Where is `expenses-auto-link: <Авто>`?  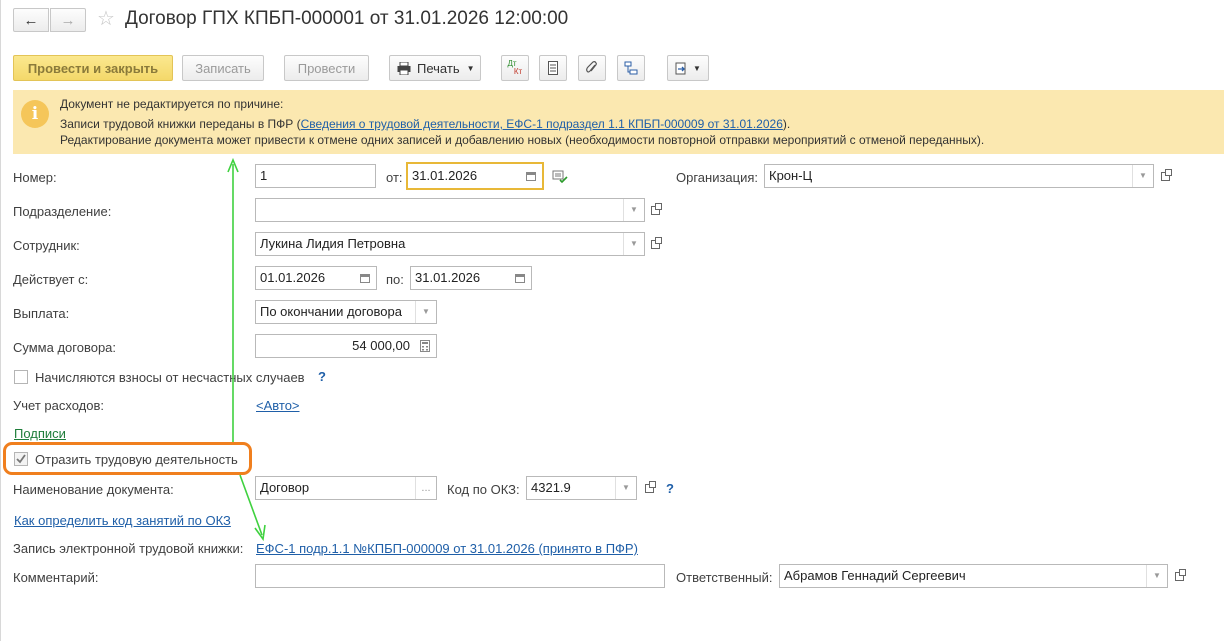
expenses-auto-link: <Авто> is located at coordinates (278, 405).